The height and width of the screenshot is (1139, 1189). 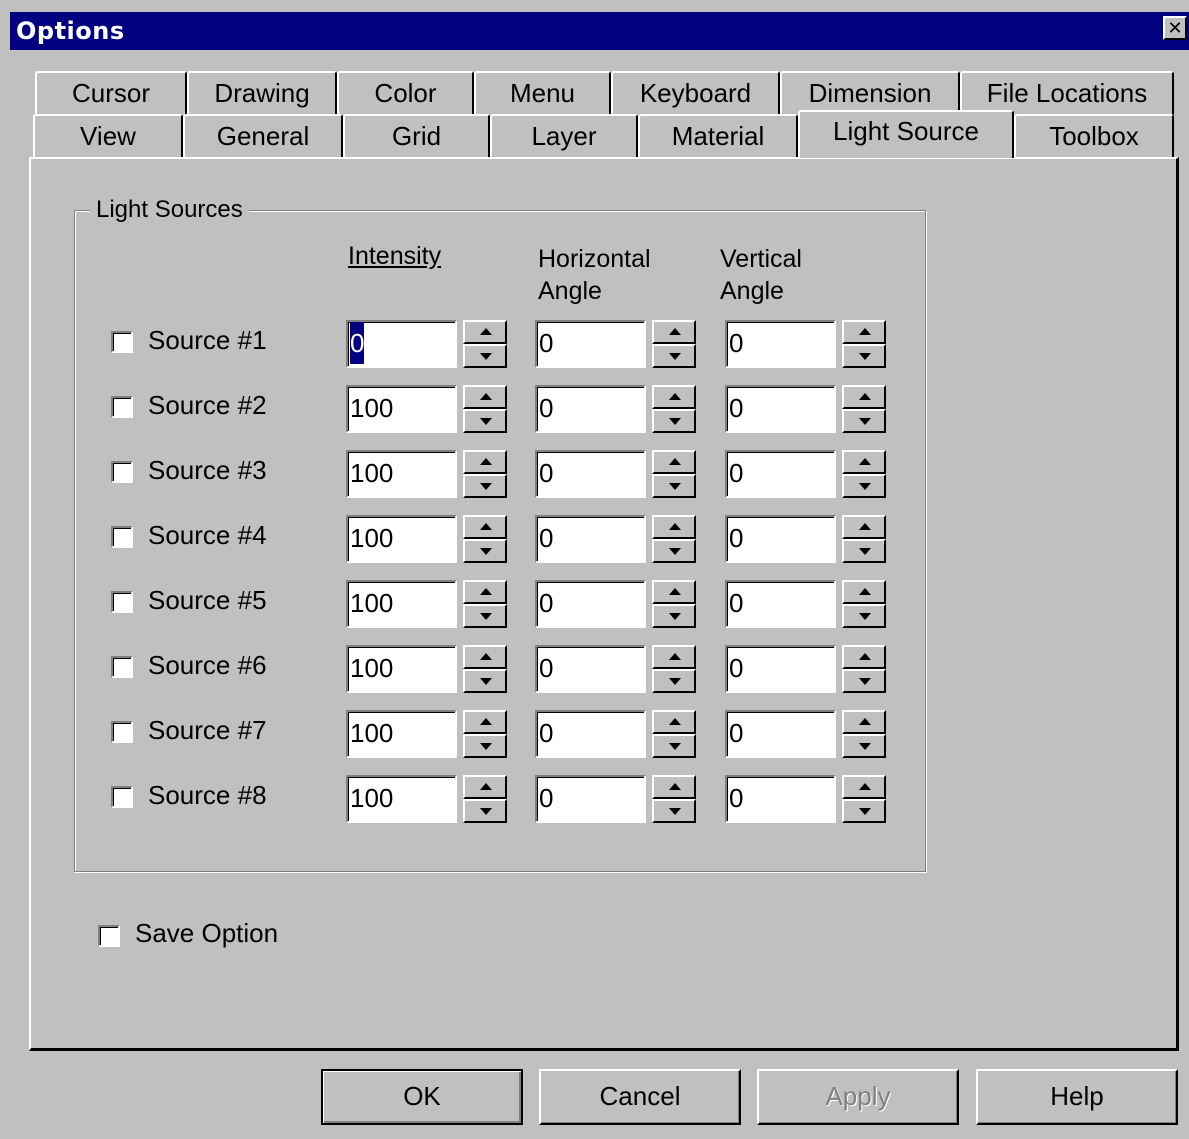 I want to click on cancel-button: Cancel, so click(x=640, y=1097).